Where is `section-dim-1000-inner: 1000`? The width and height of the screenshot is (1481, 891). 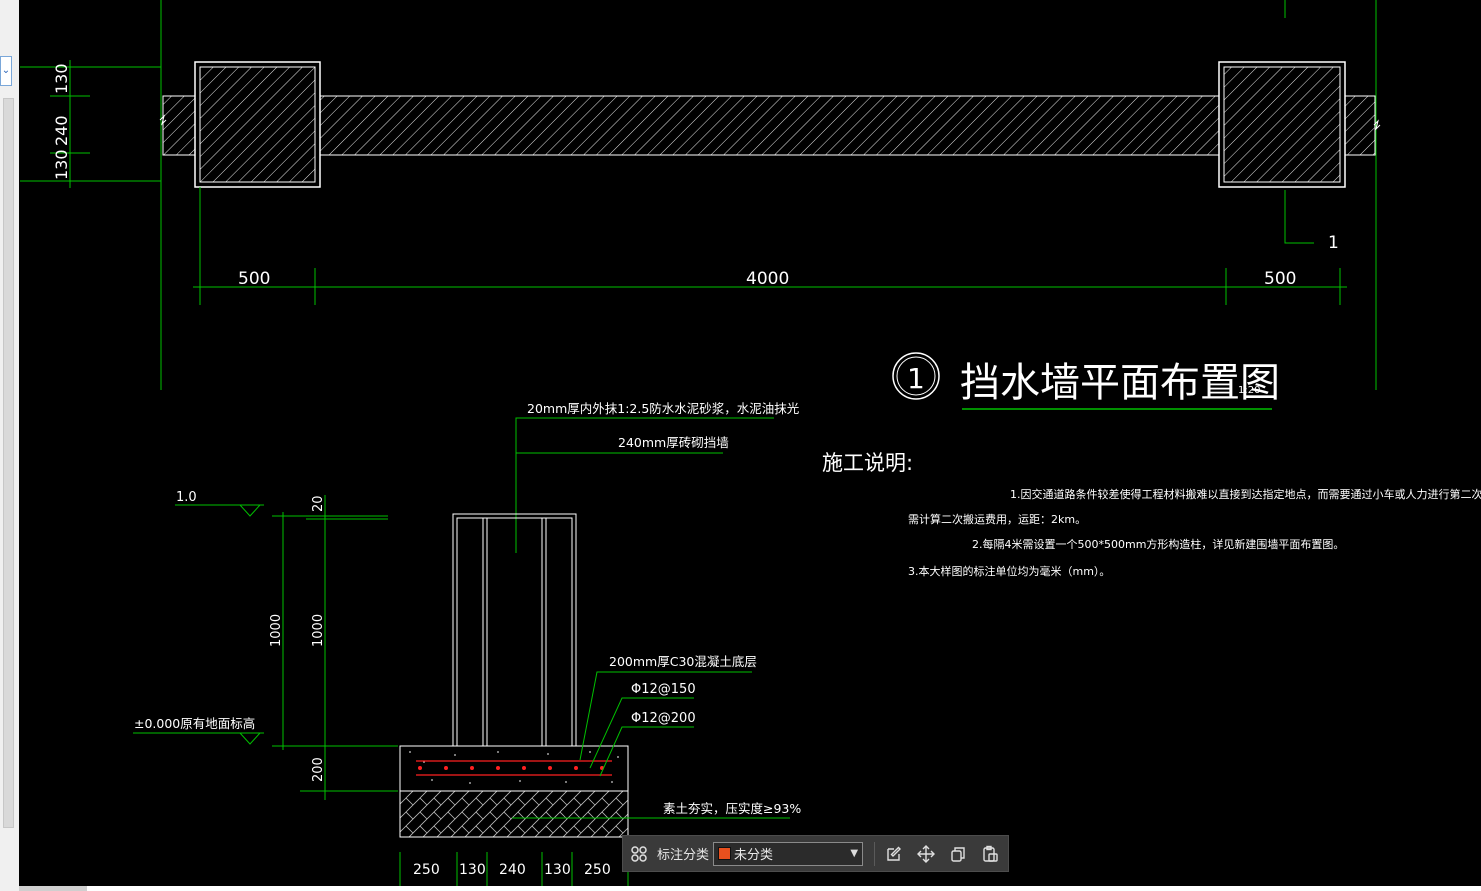 section-dim-1000-inner: 1000 is located at coordinates (318, 630).